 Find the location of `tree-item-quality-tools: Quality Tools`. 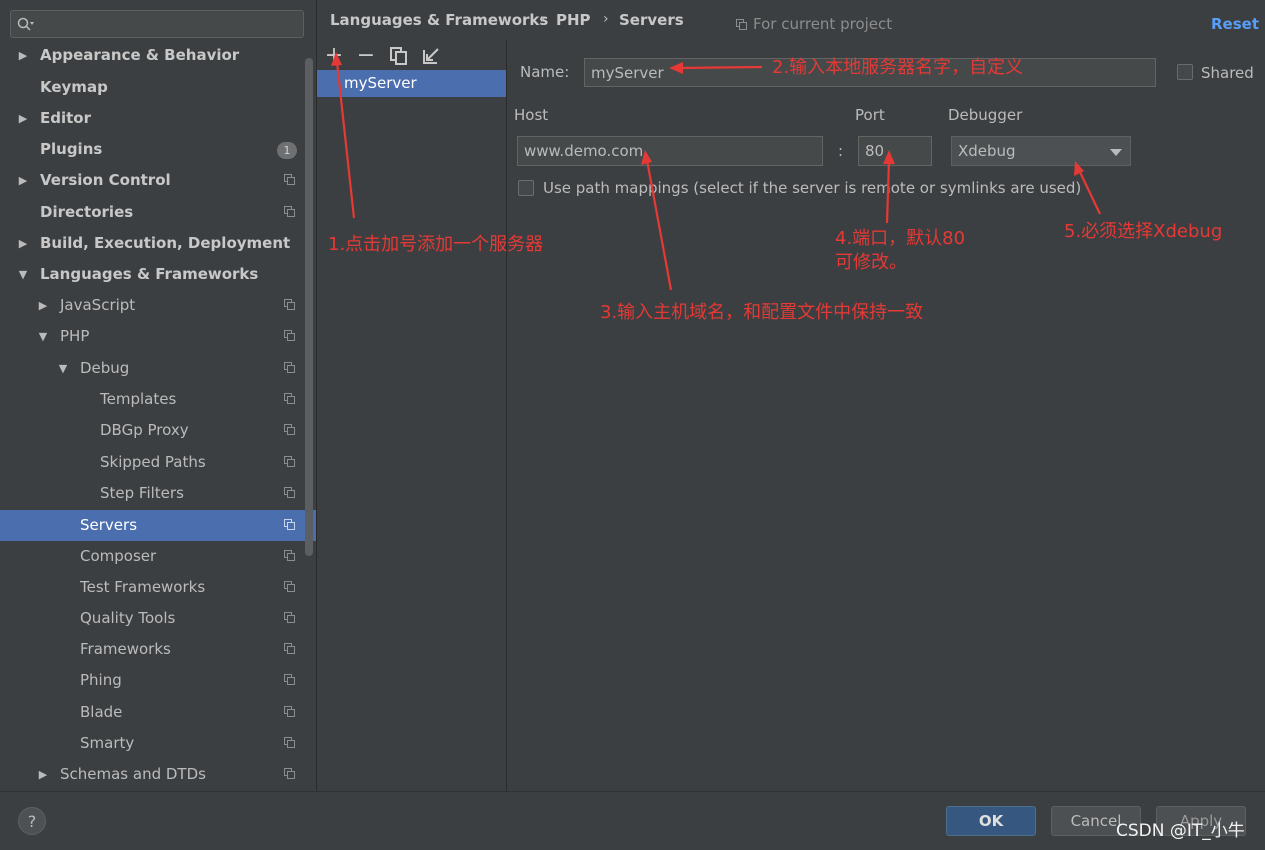

tree-item-quality-tools: Quality Tools is located at coordinates (158, 618).